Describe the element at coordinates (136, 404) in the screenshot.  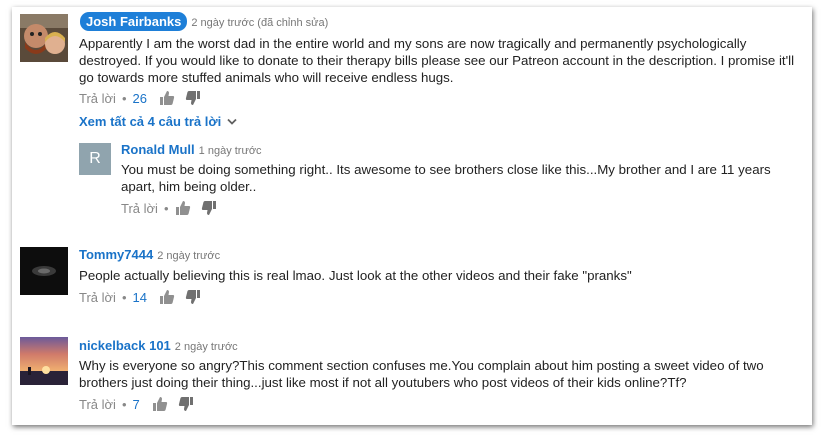
I see `like-count: 7` at that location.